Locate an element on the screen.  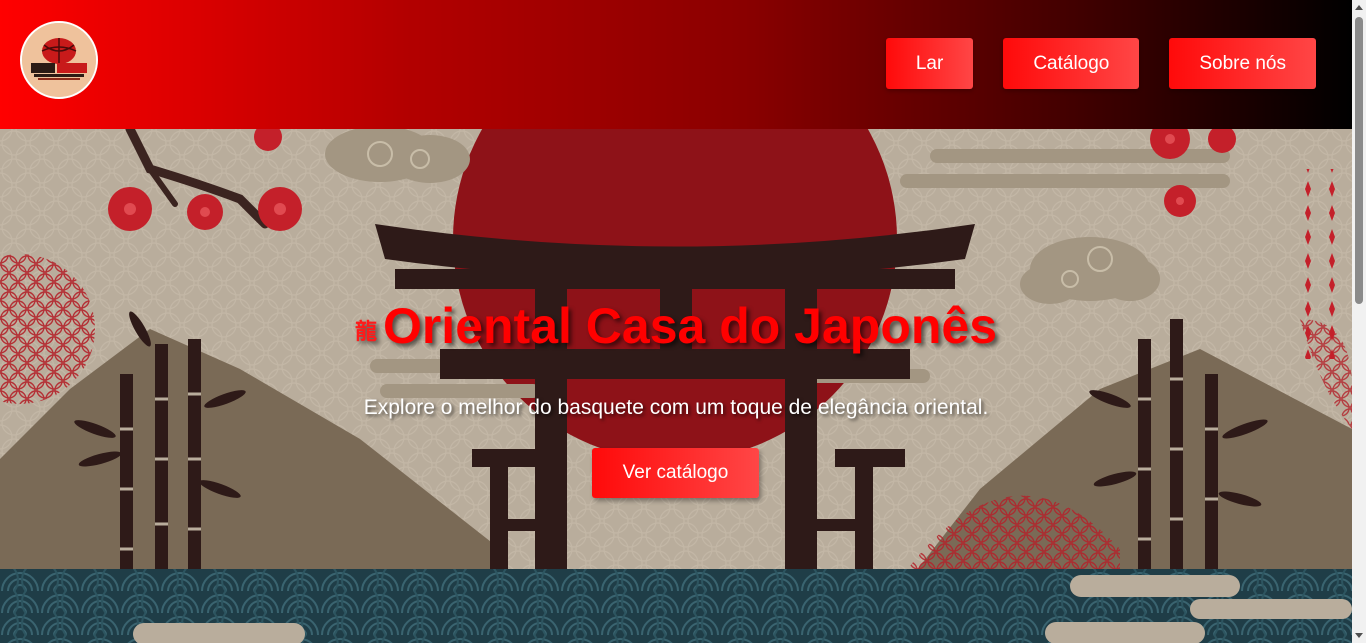
hero-title: 龍 Oriental Casa do Japonês is located at coordinates (676, 326).